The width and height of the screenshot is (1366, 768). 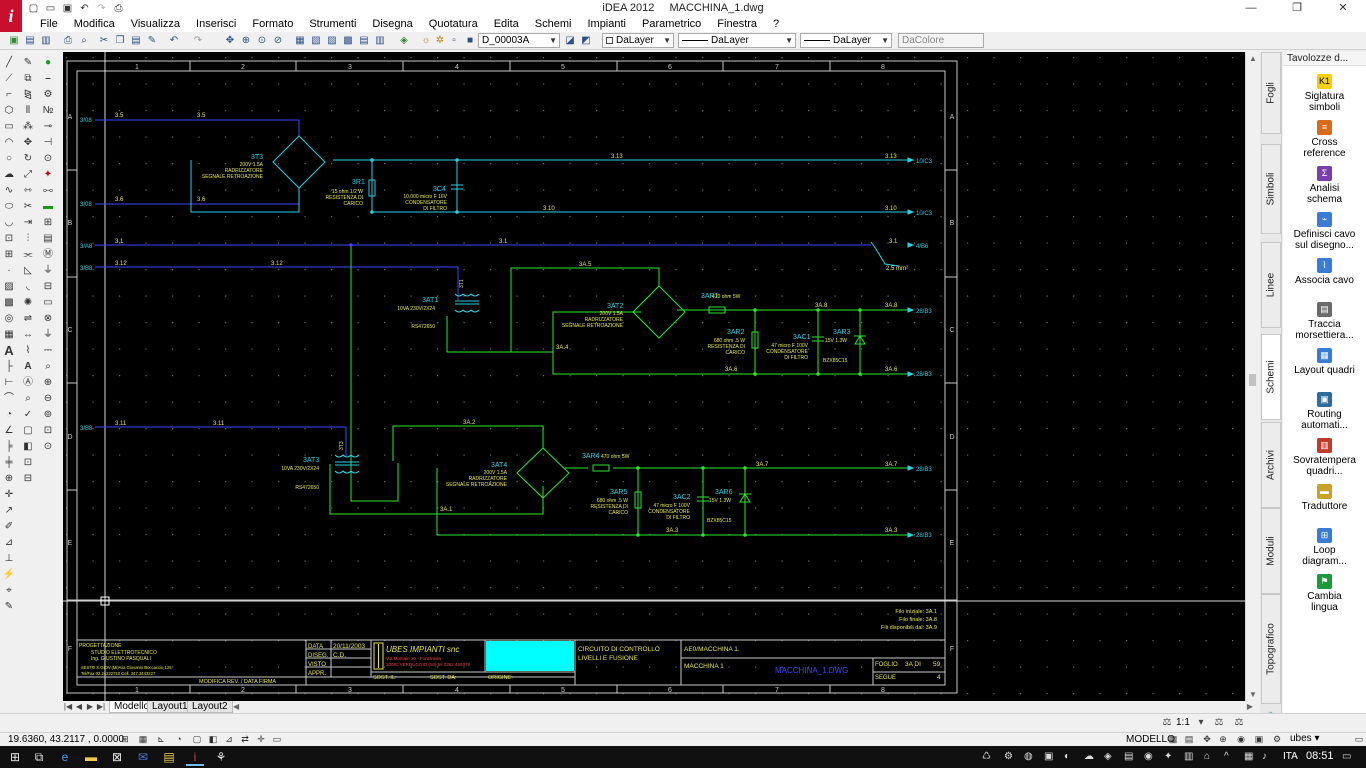 I want to click on last-tab-icon: ▶|, so click(x=101, y=707).